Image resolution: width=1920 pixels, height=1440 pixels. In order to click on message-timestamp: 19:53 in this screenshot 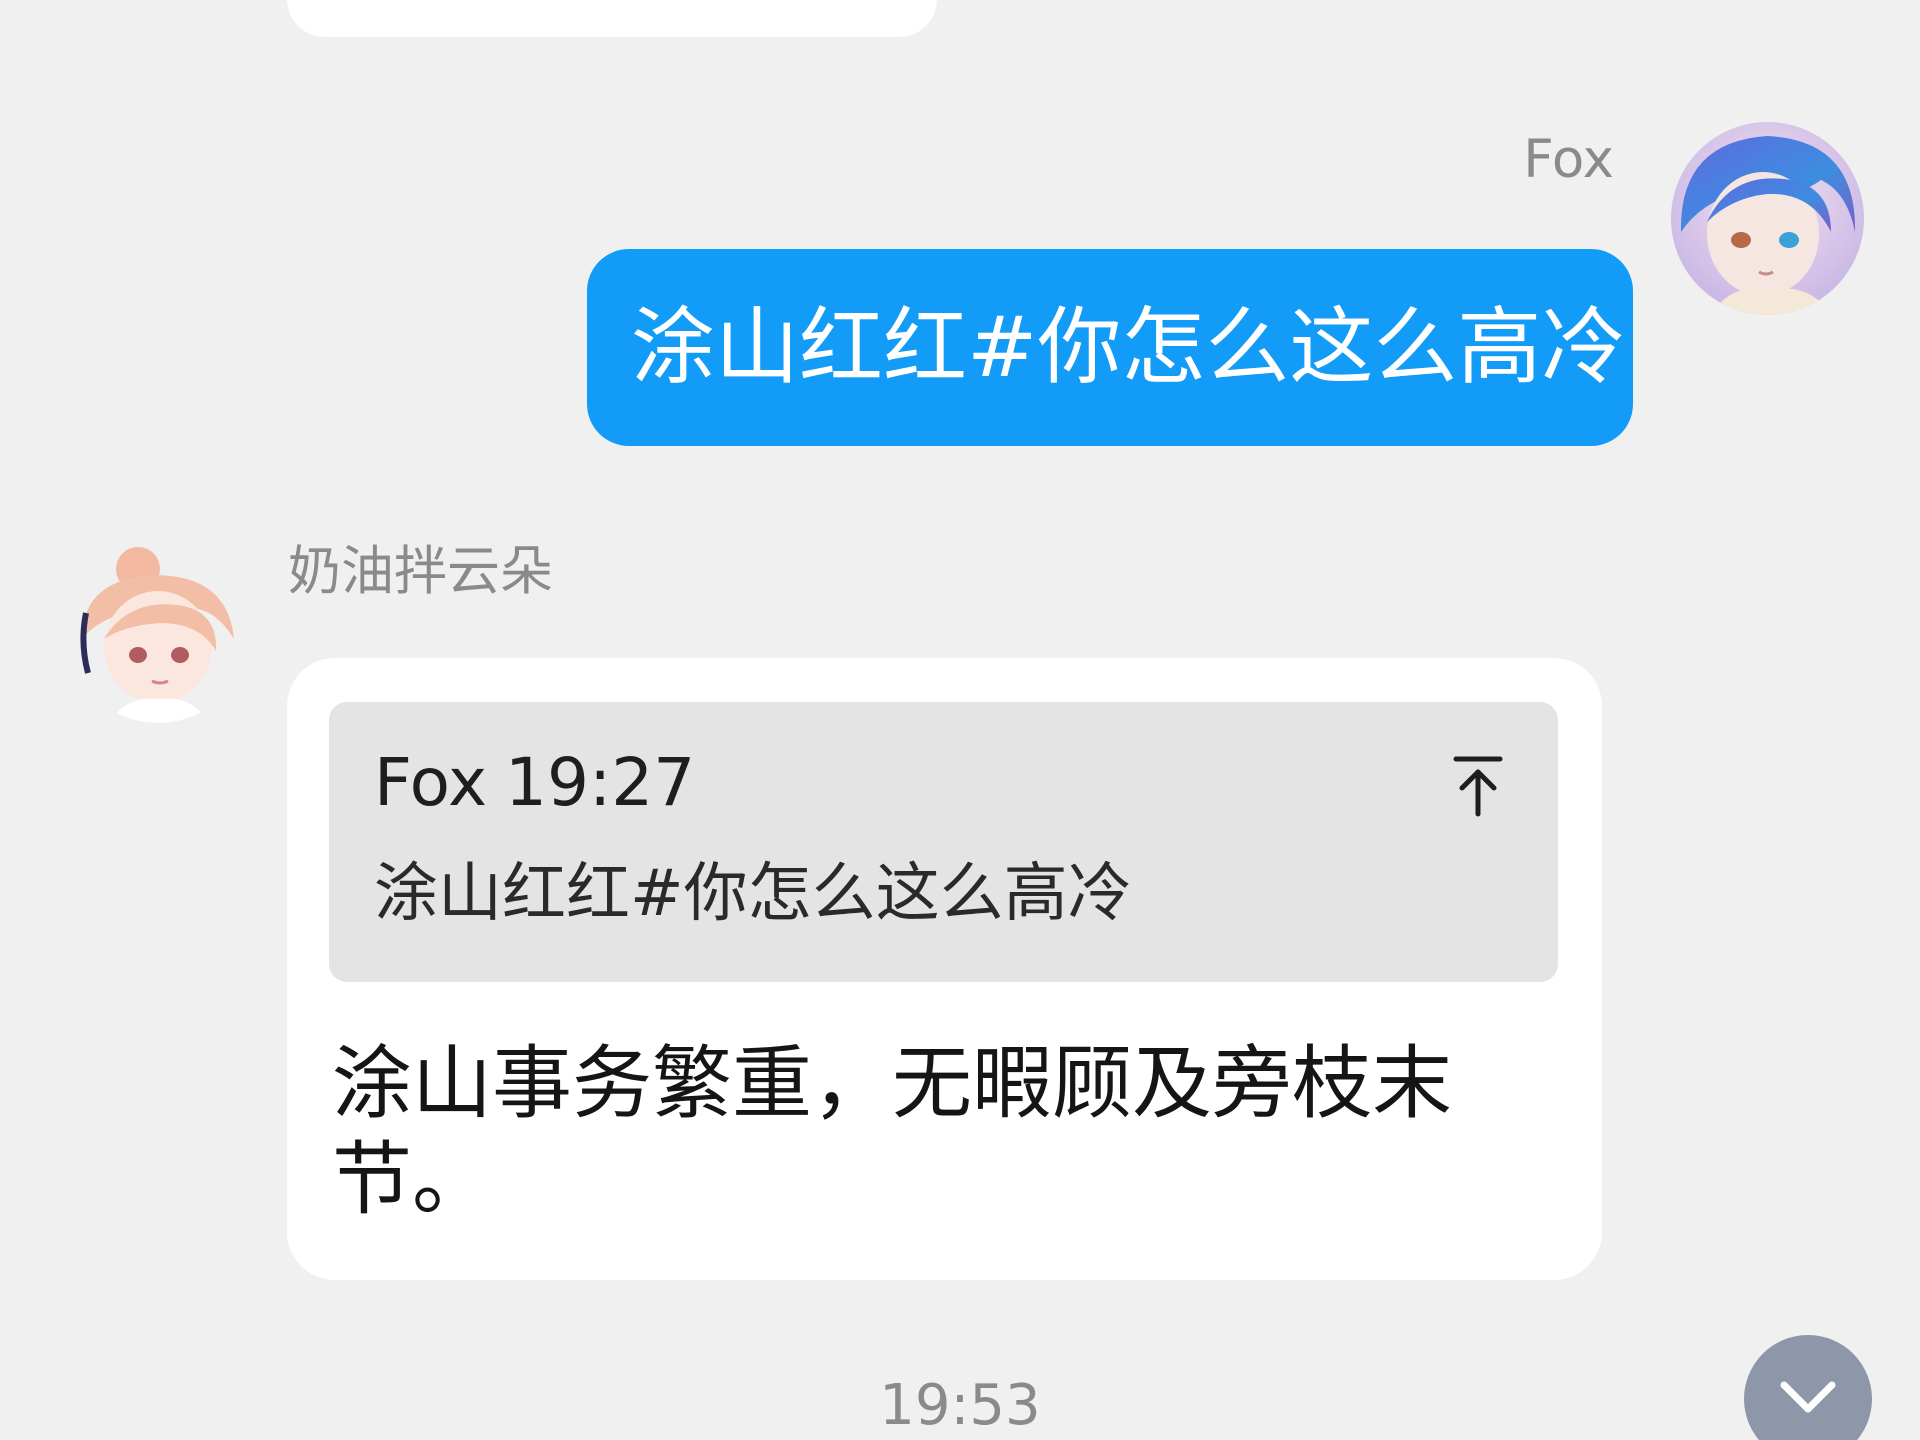, I will do `click(960, 1405)`.